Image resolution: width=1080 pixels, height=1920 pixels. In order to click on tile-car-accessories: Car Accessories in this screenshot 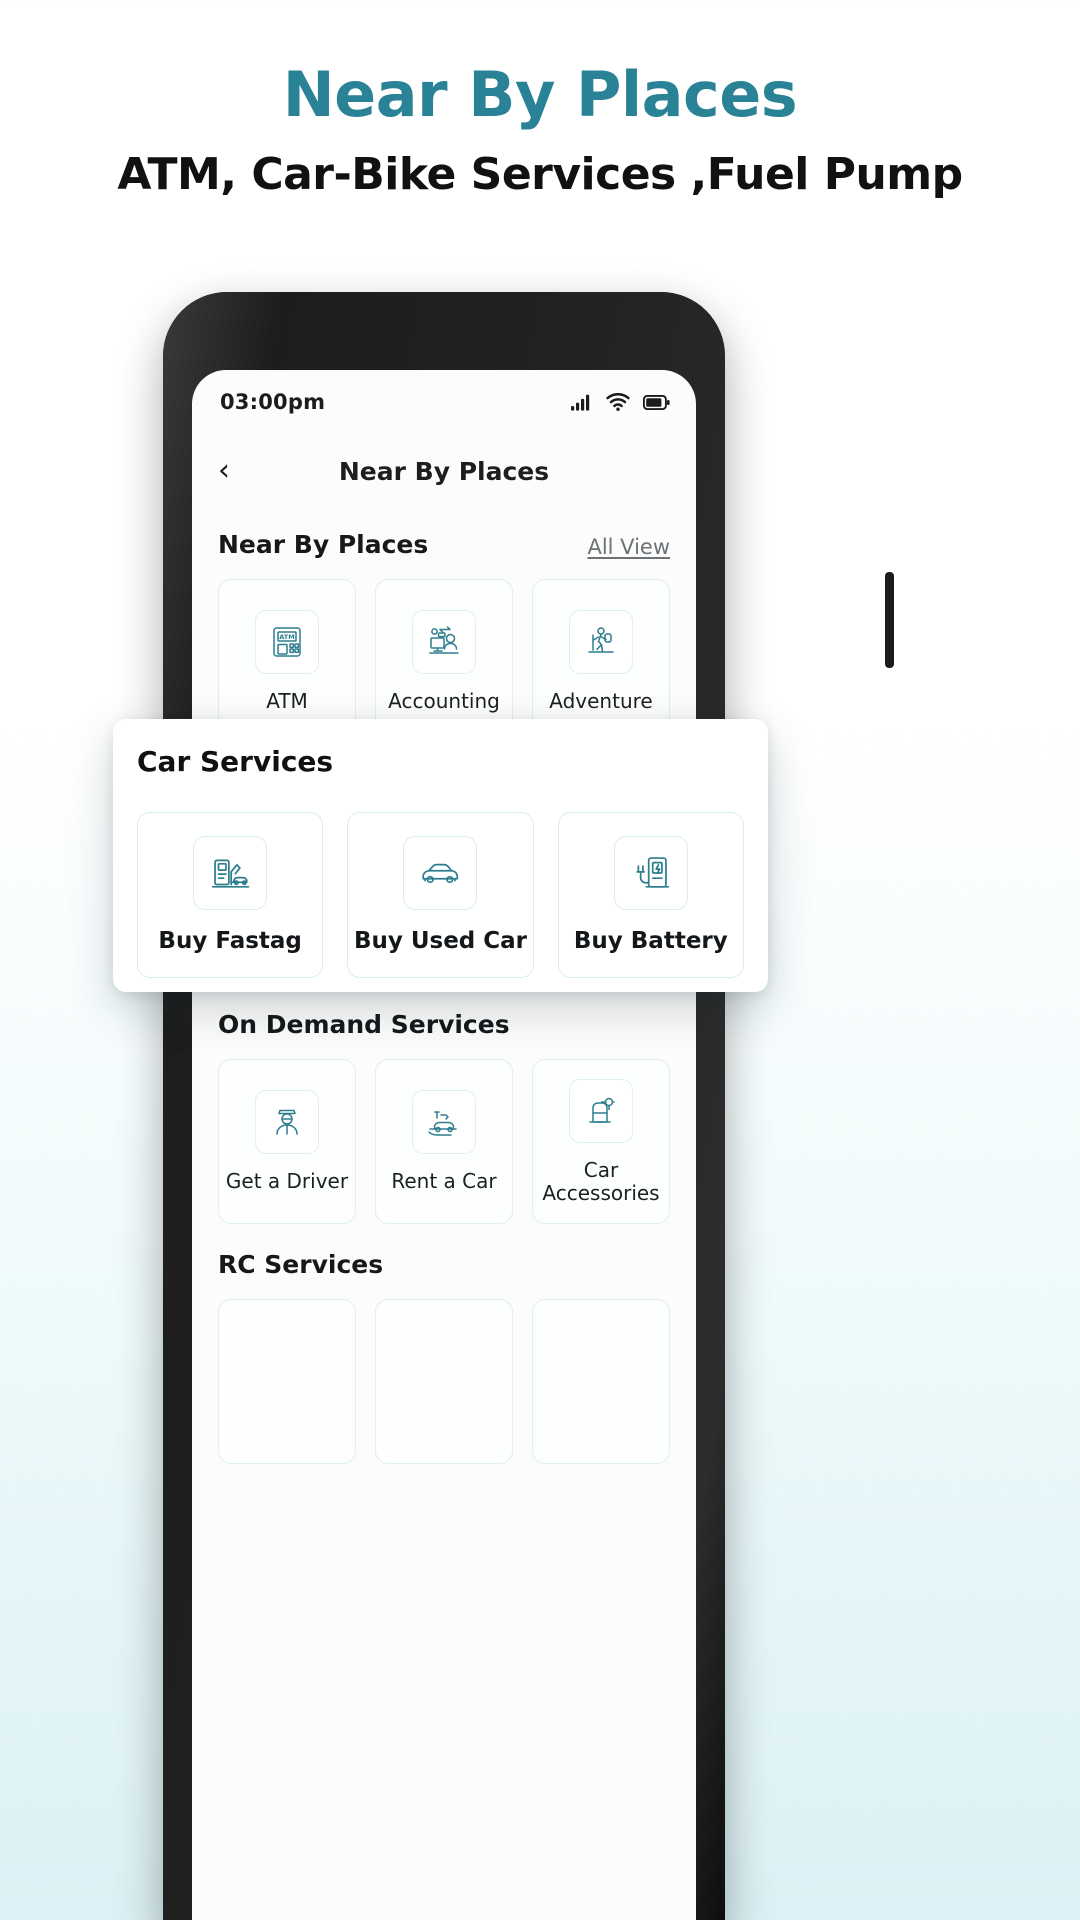, I will do `click(601, 1141)`.